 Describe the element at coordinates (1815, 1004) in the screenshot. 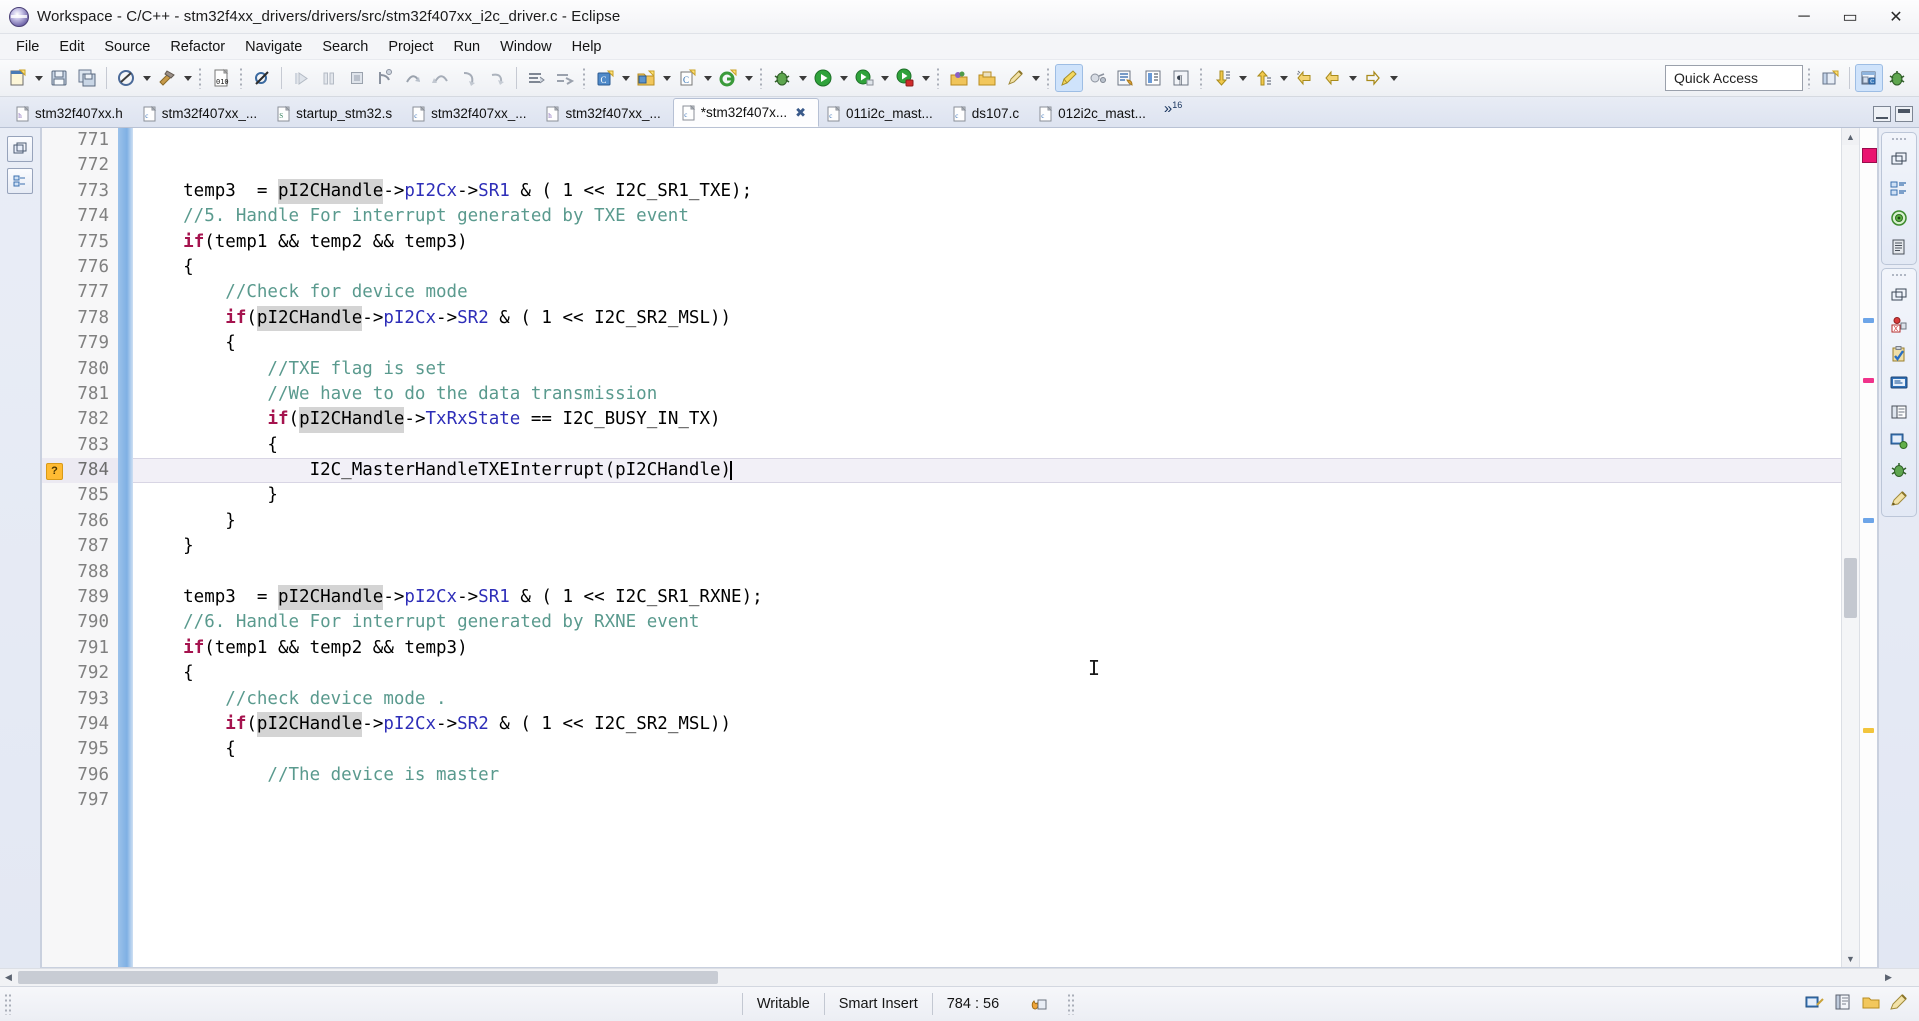

I see `status-pen-icon` at that location.